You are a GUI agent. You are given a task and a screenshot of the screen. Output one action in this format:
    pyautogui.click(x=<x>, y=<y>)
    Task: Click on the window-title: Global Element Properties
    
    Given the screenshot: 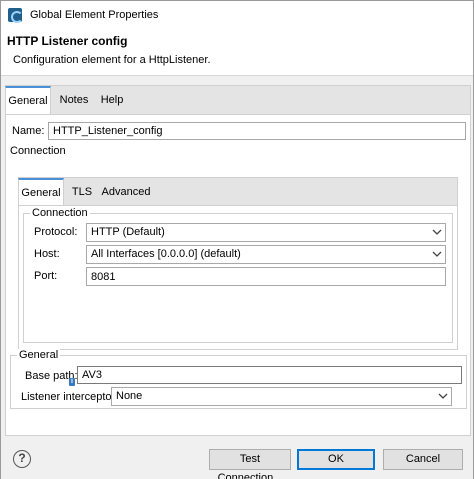 What is the action you would take?
    pyautogui.click(x=94, y=14)
    